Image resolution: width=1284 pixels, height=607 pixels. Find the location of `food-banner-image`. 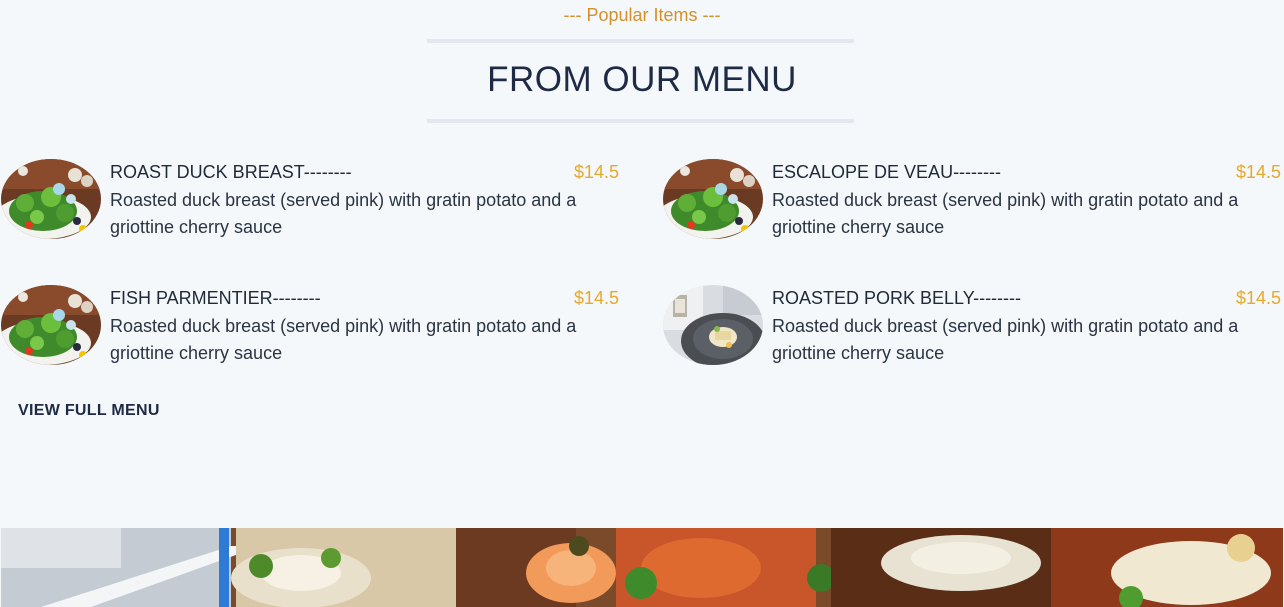

food-banner-image is located at coordinates (642, 567).